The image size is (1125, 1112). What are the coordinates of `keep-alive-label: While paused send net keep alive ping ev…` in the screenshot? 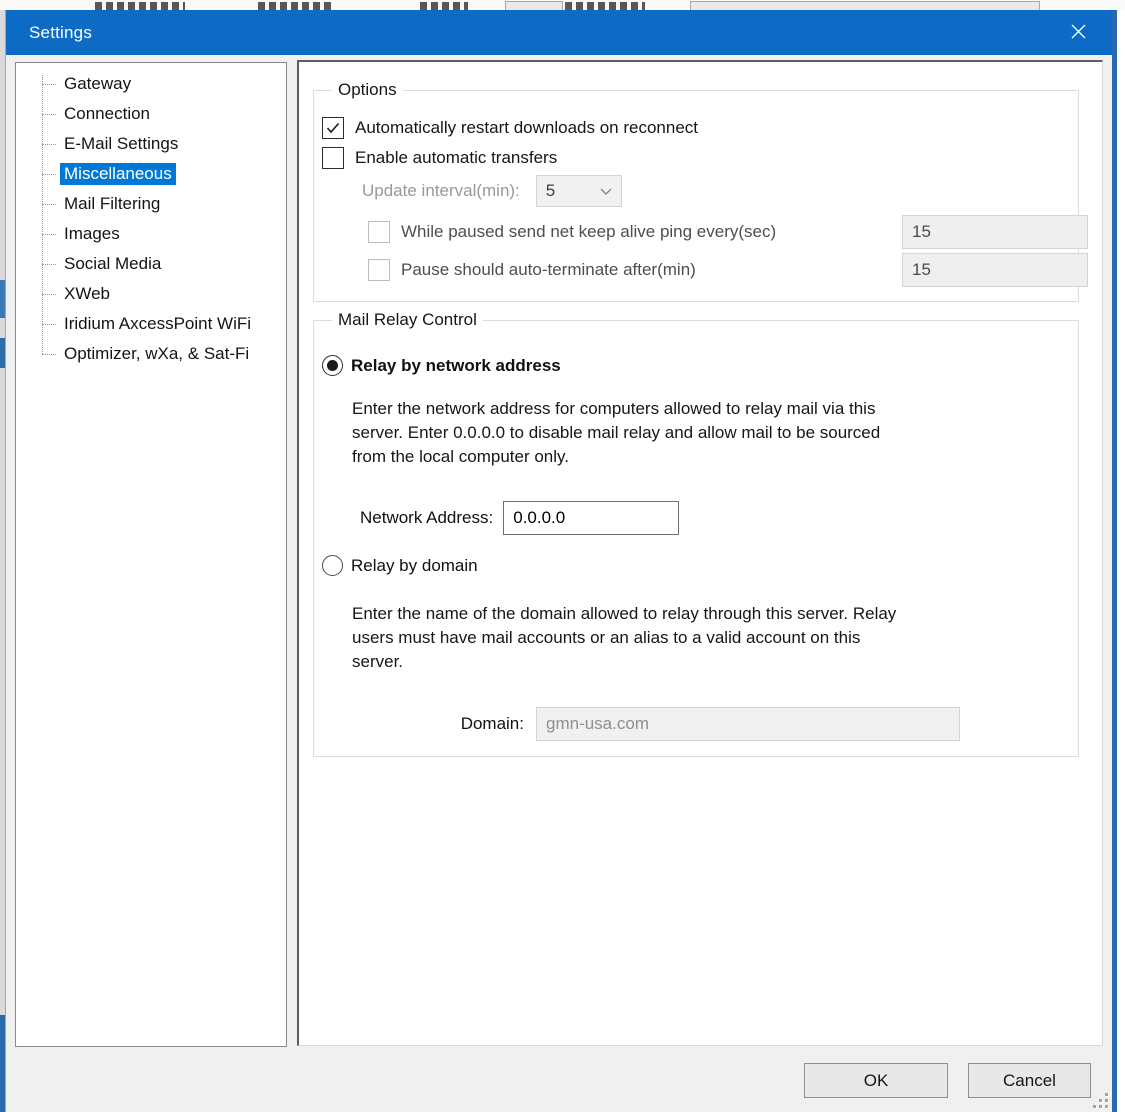 It's located at (589, 231).